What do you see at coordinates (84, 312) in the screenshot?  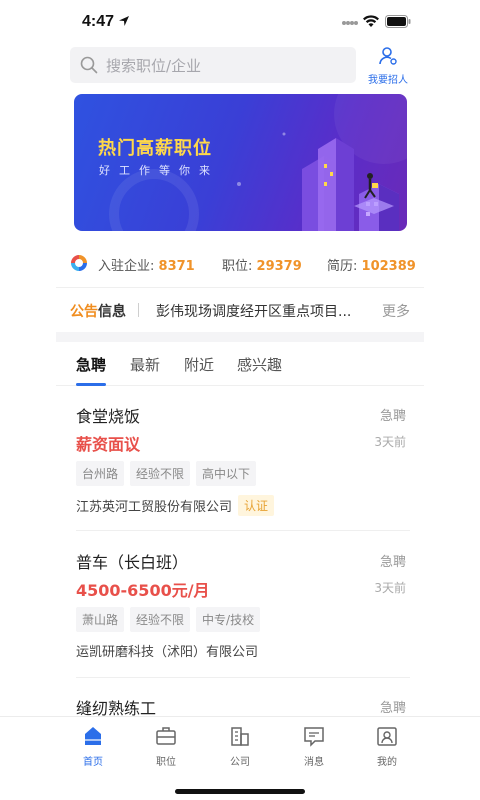 I see `announcement-badge-part1: 公告` at bounding box center [84, 312].